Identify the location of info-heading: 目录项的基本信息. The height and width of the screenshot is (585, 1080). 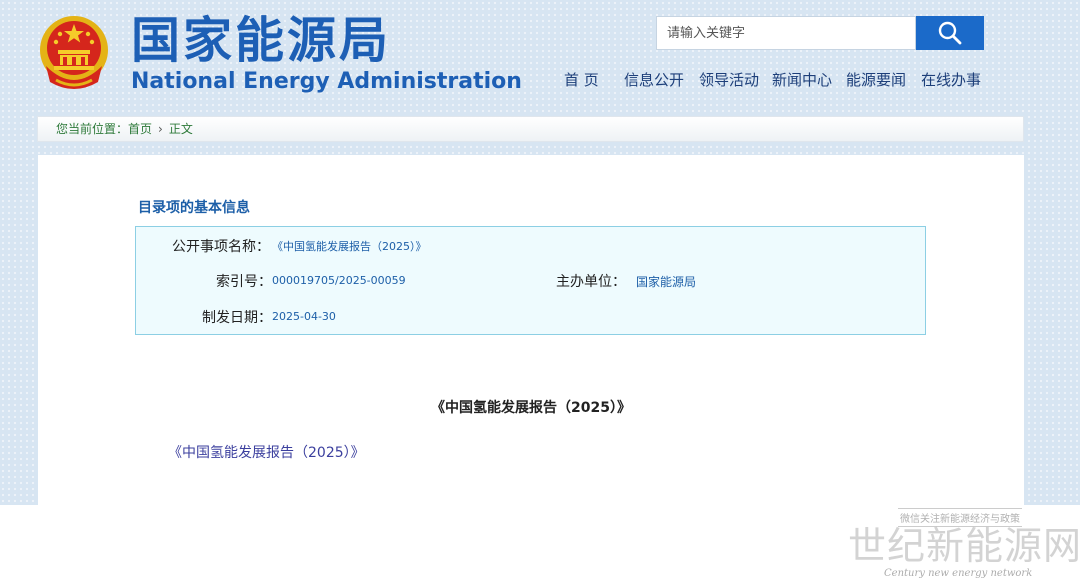
(194, 208).